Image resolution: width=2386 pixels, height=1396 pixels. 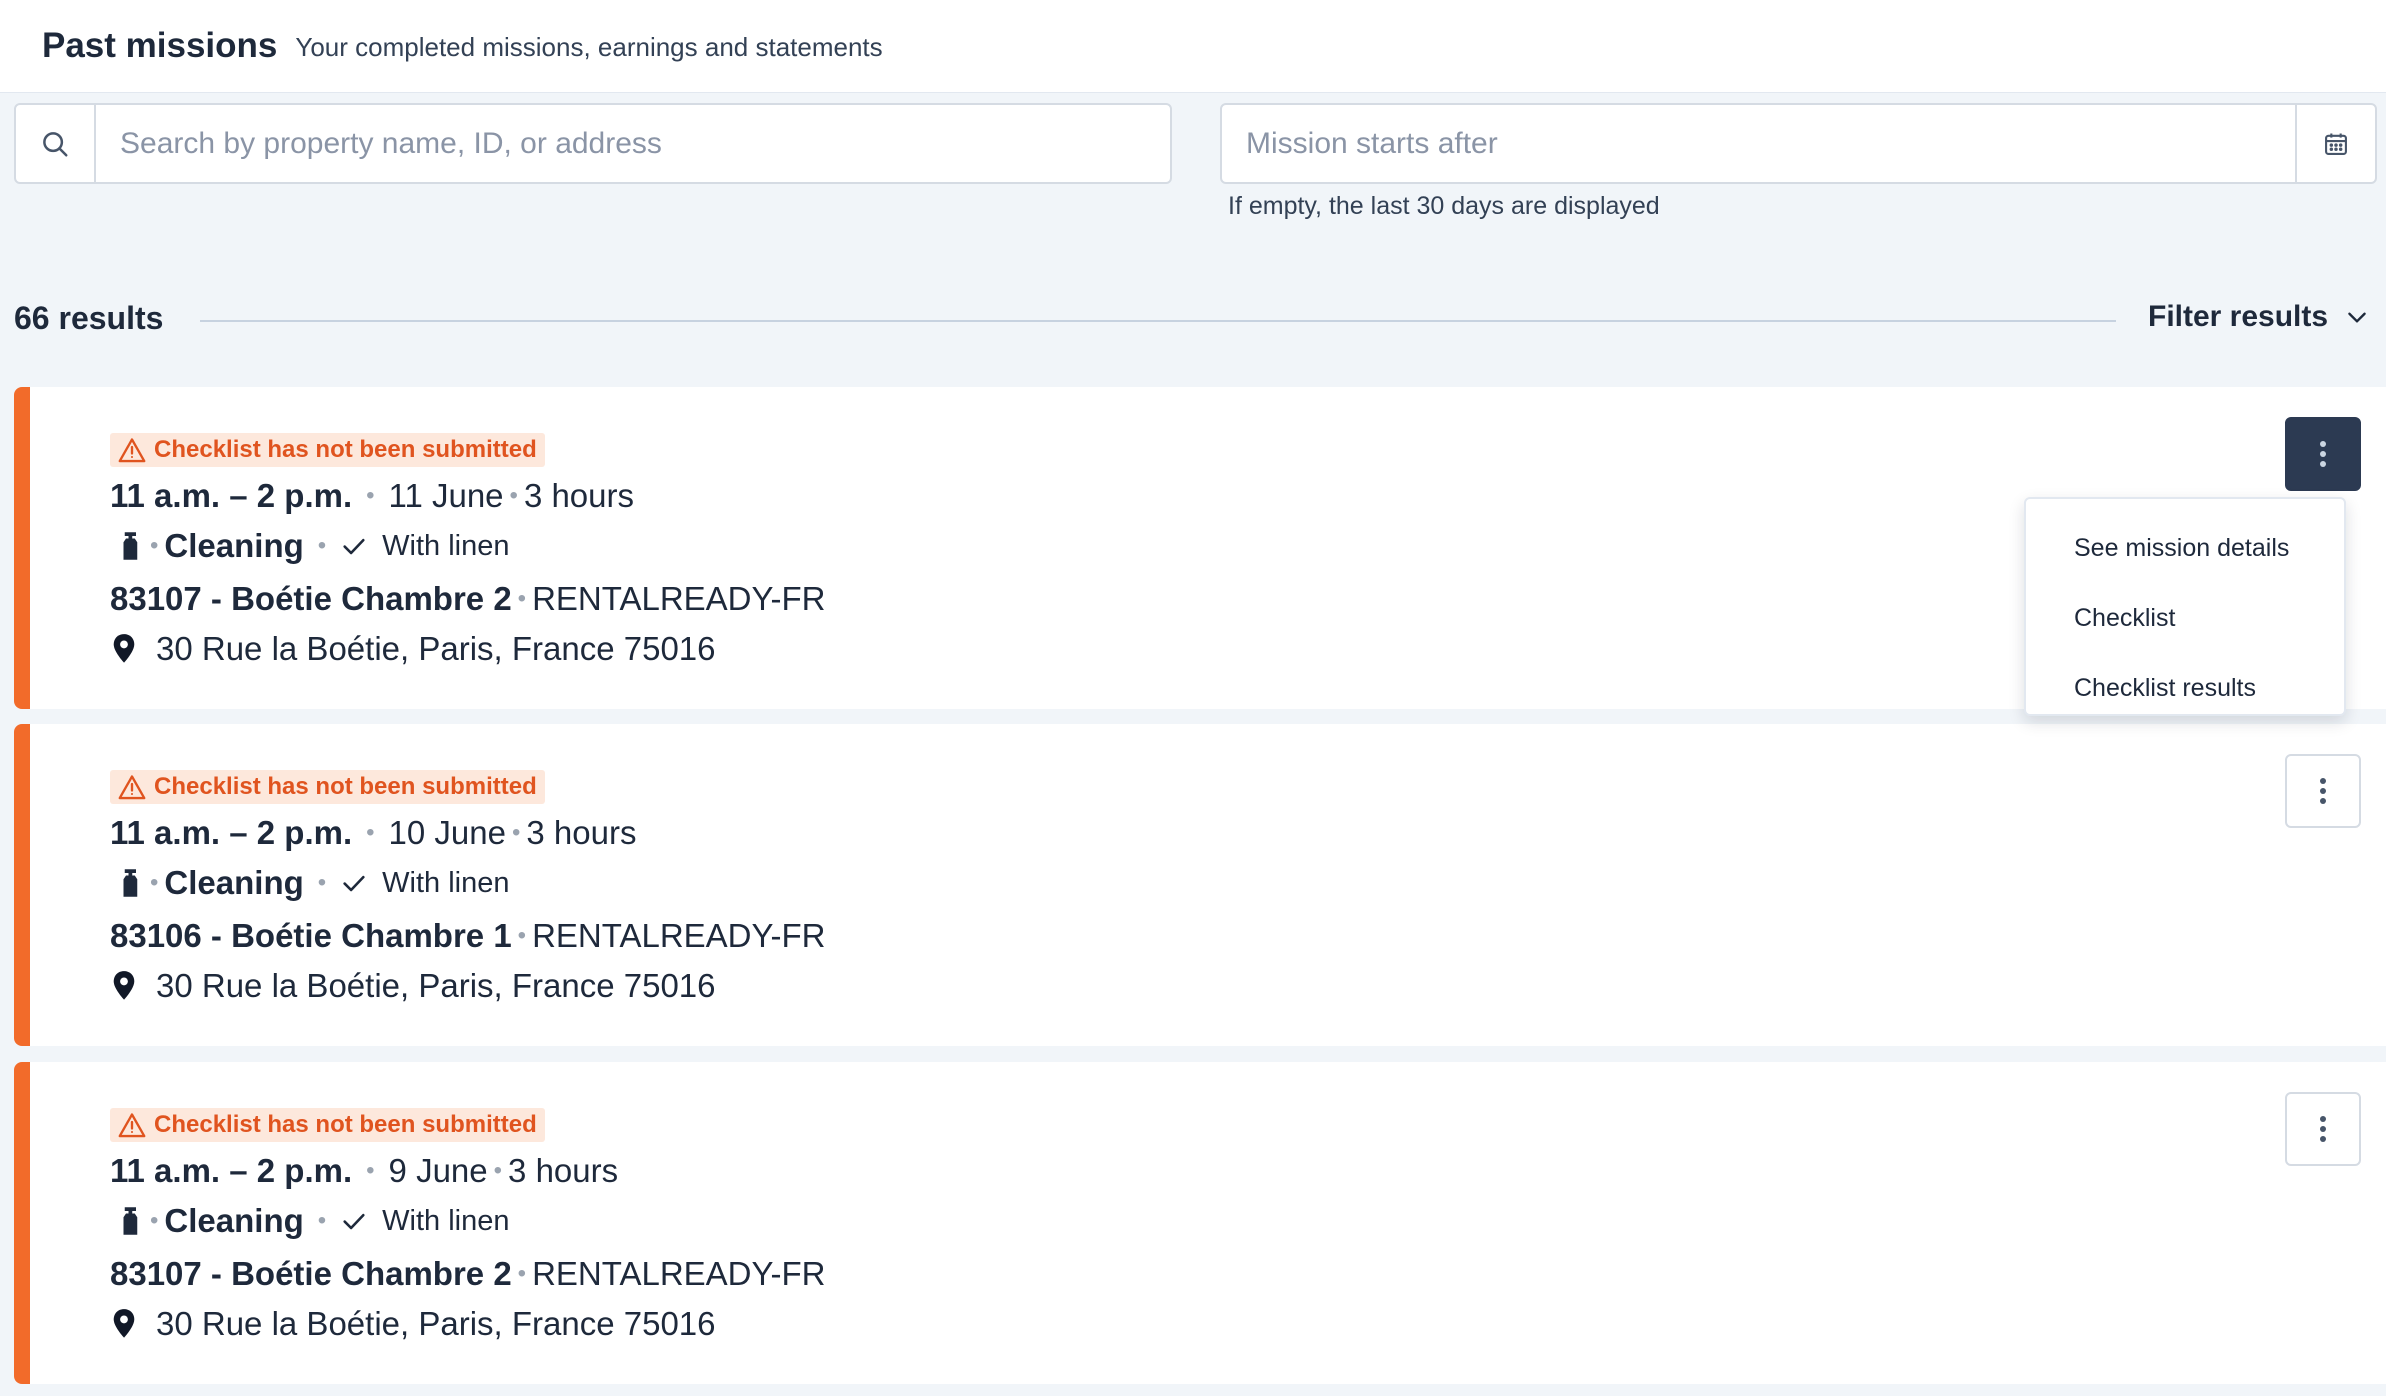 I want to click on mission-start-date-input, so click(x=1758, y=143).